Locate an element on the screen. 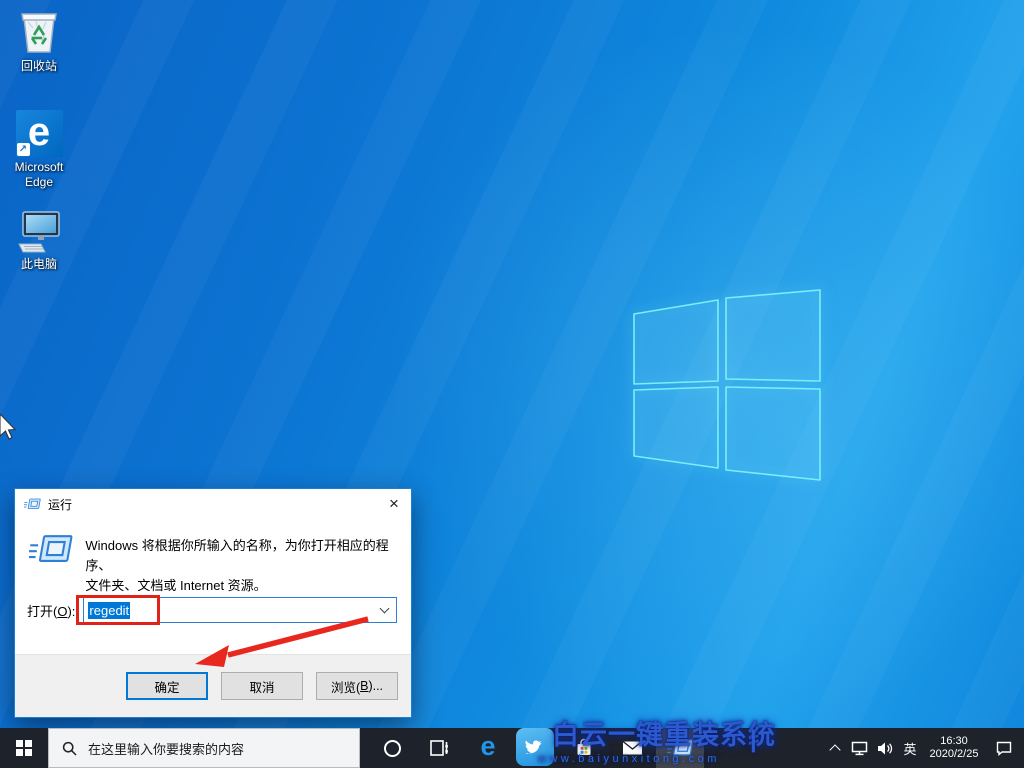  monitor-network-icon is located at coordinates (859, 748).